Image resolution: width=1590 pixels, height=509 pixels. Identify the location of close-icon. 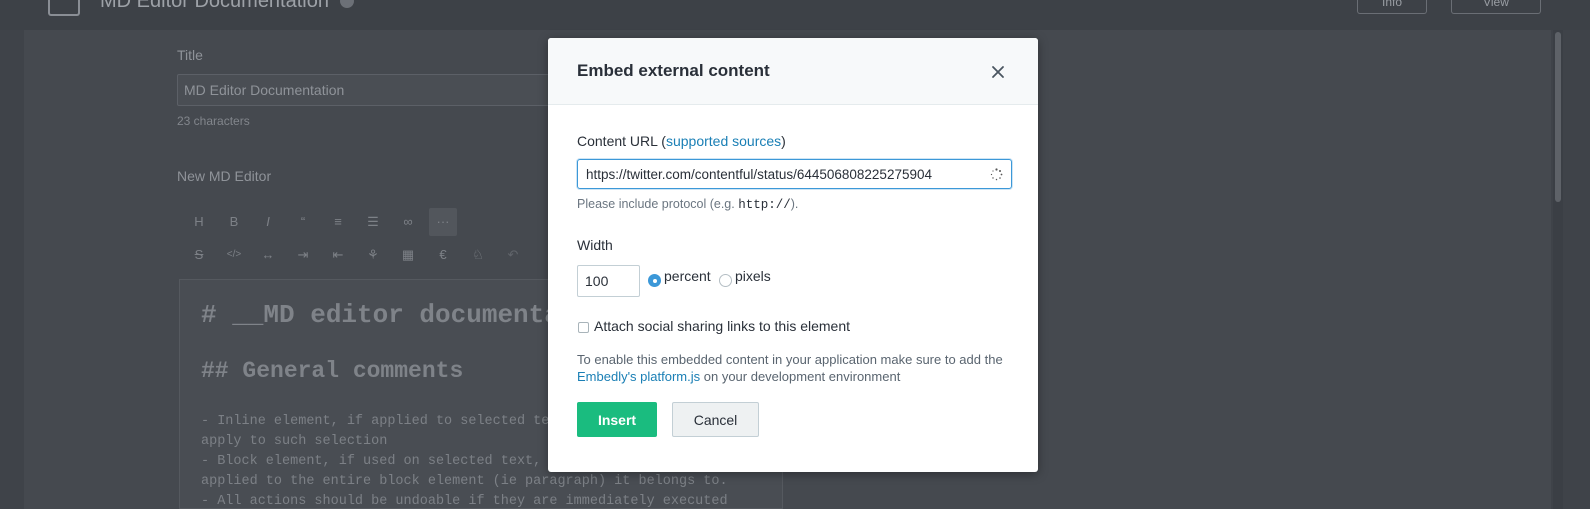
(998, 72).